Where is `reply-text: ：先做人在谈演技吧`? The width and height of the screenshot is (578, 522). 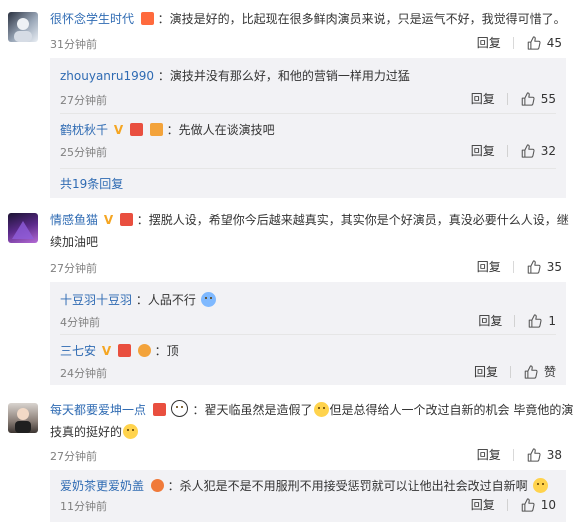 reply-text: ：先做人在谈演技吧 is located at coordinates (220, 130).